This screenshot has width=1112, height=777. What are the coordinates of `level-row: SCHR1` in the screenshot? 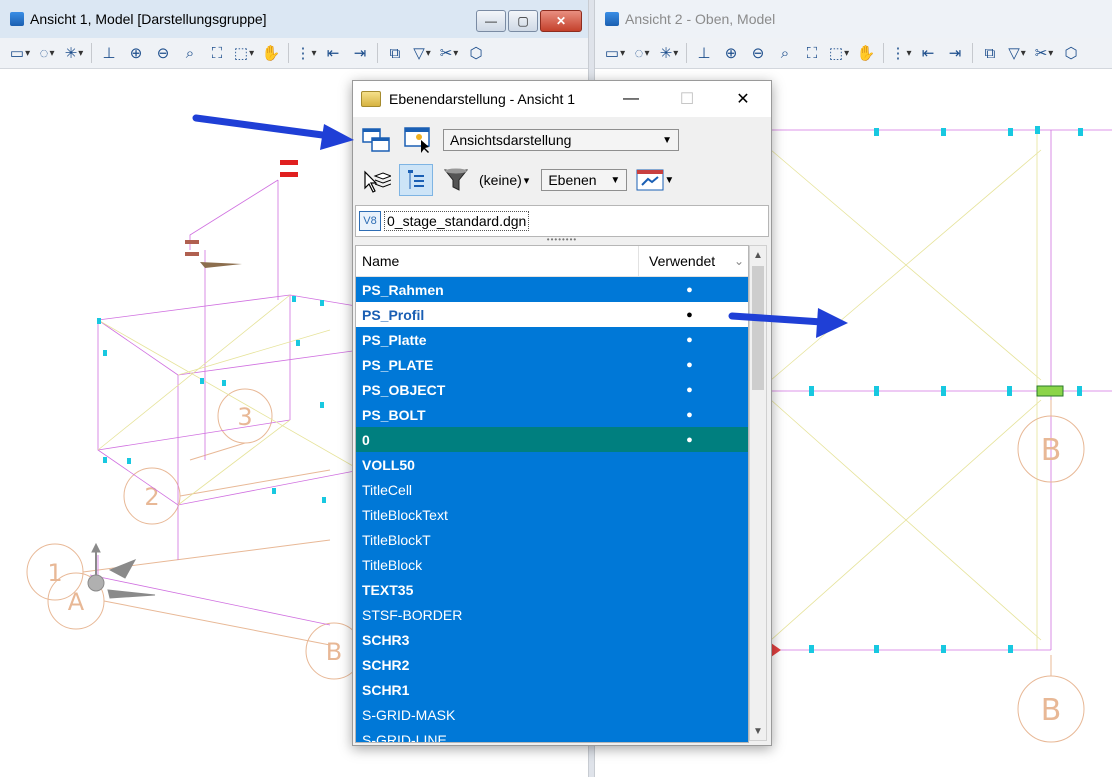 It's located at (552, 689).